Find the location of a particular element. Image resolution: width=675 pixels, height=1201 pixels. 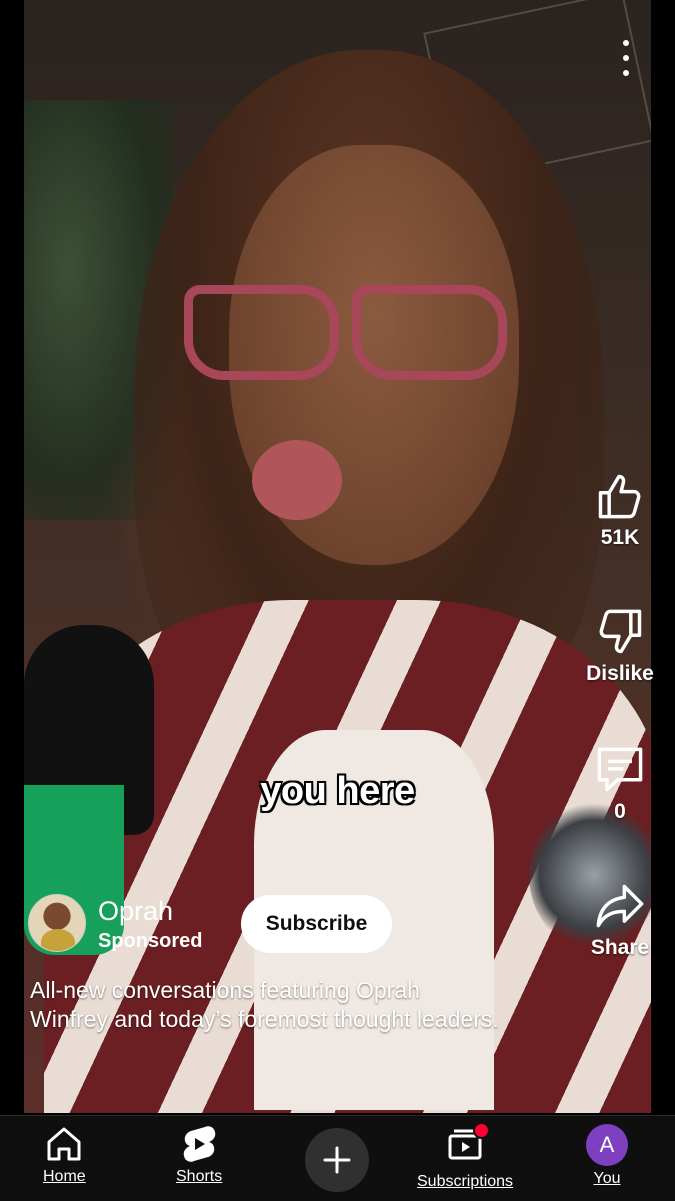

share-button: Share is located at coordinates (620, 920).